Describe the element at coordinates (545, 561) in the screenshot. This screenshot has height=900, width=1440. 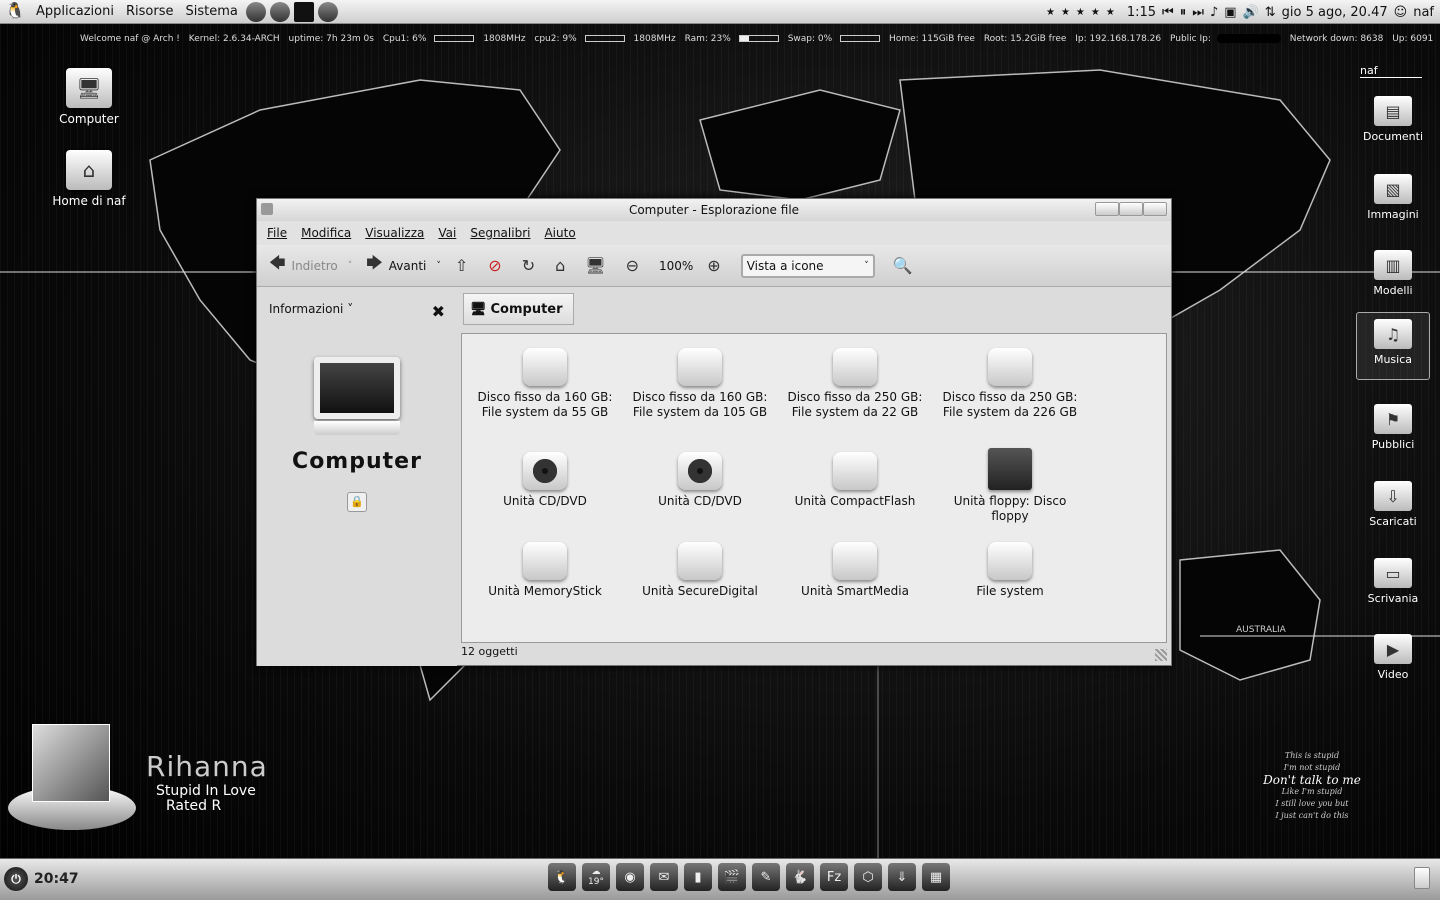
I see `removable-drive-icon` at that location.